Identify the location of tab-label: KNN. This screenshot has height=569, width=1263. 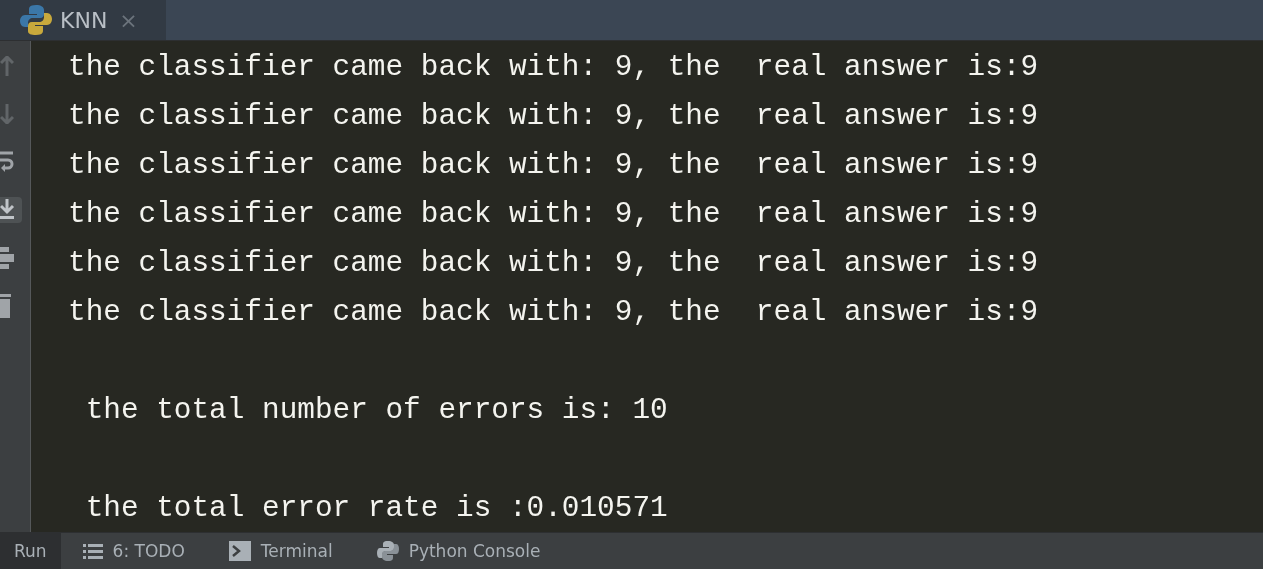
(84, 20).